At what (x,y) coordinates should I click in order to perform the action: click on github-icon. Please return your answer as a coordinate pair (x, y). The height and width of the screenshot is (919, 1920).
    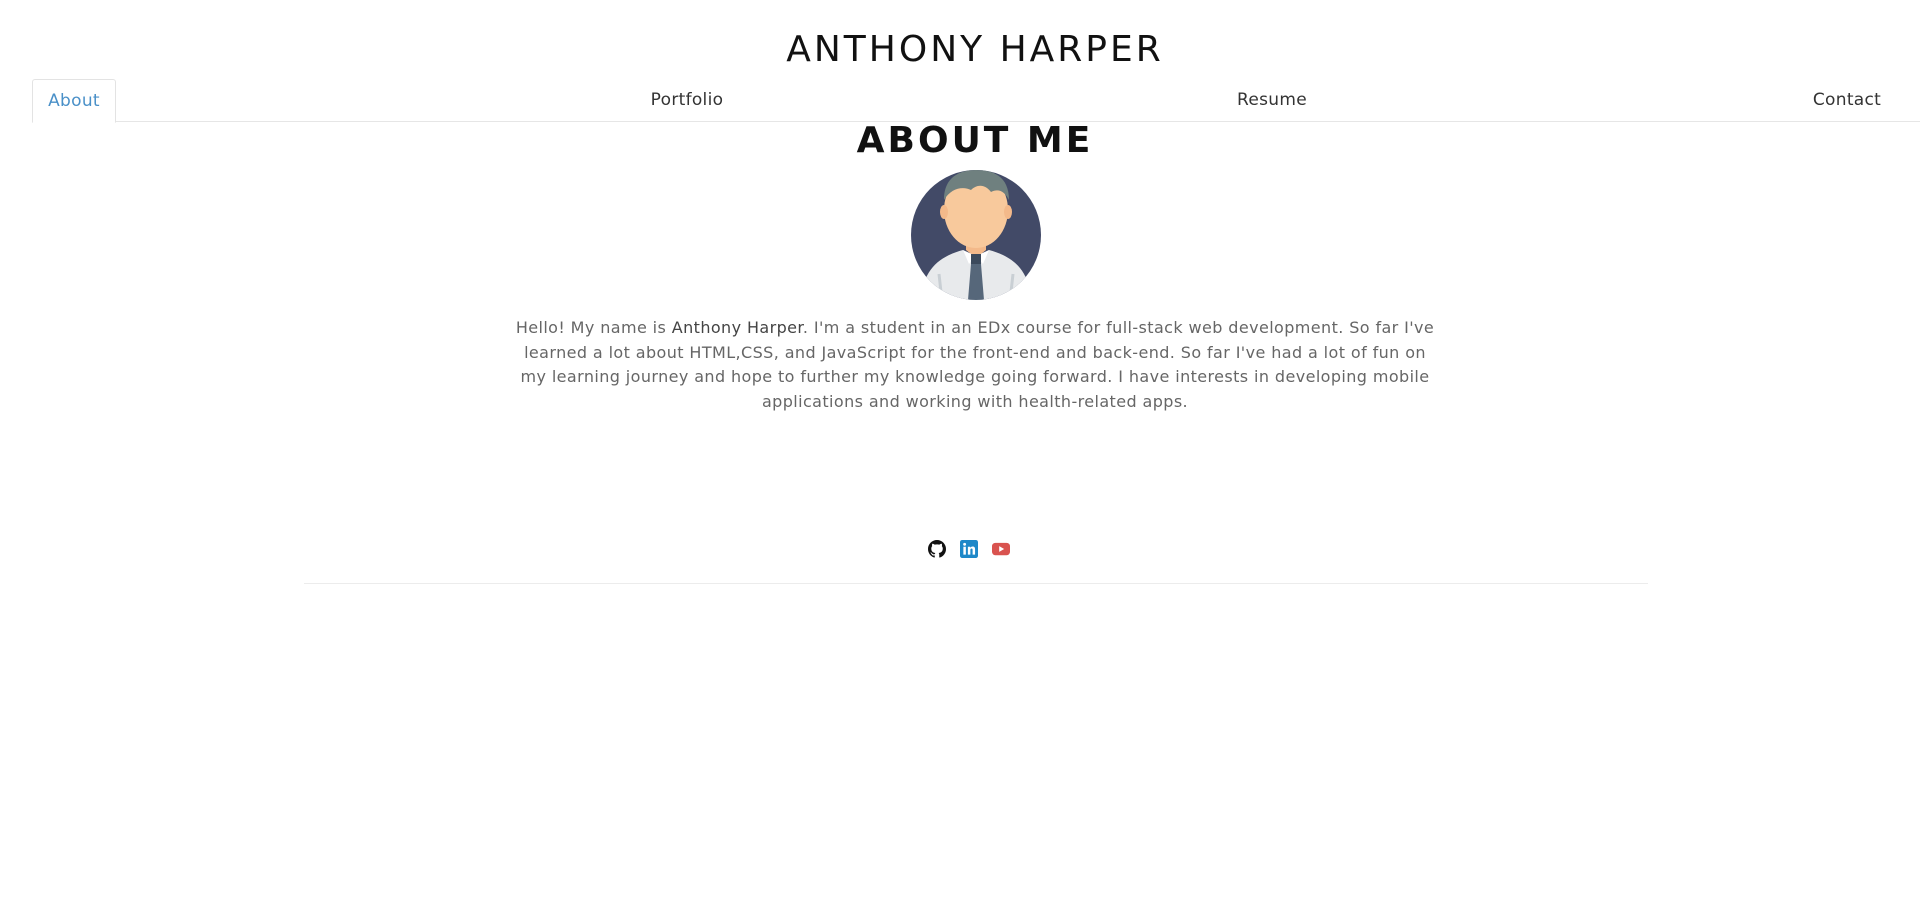
    Looking at the image, I should click on (937, 549).